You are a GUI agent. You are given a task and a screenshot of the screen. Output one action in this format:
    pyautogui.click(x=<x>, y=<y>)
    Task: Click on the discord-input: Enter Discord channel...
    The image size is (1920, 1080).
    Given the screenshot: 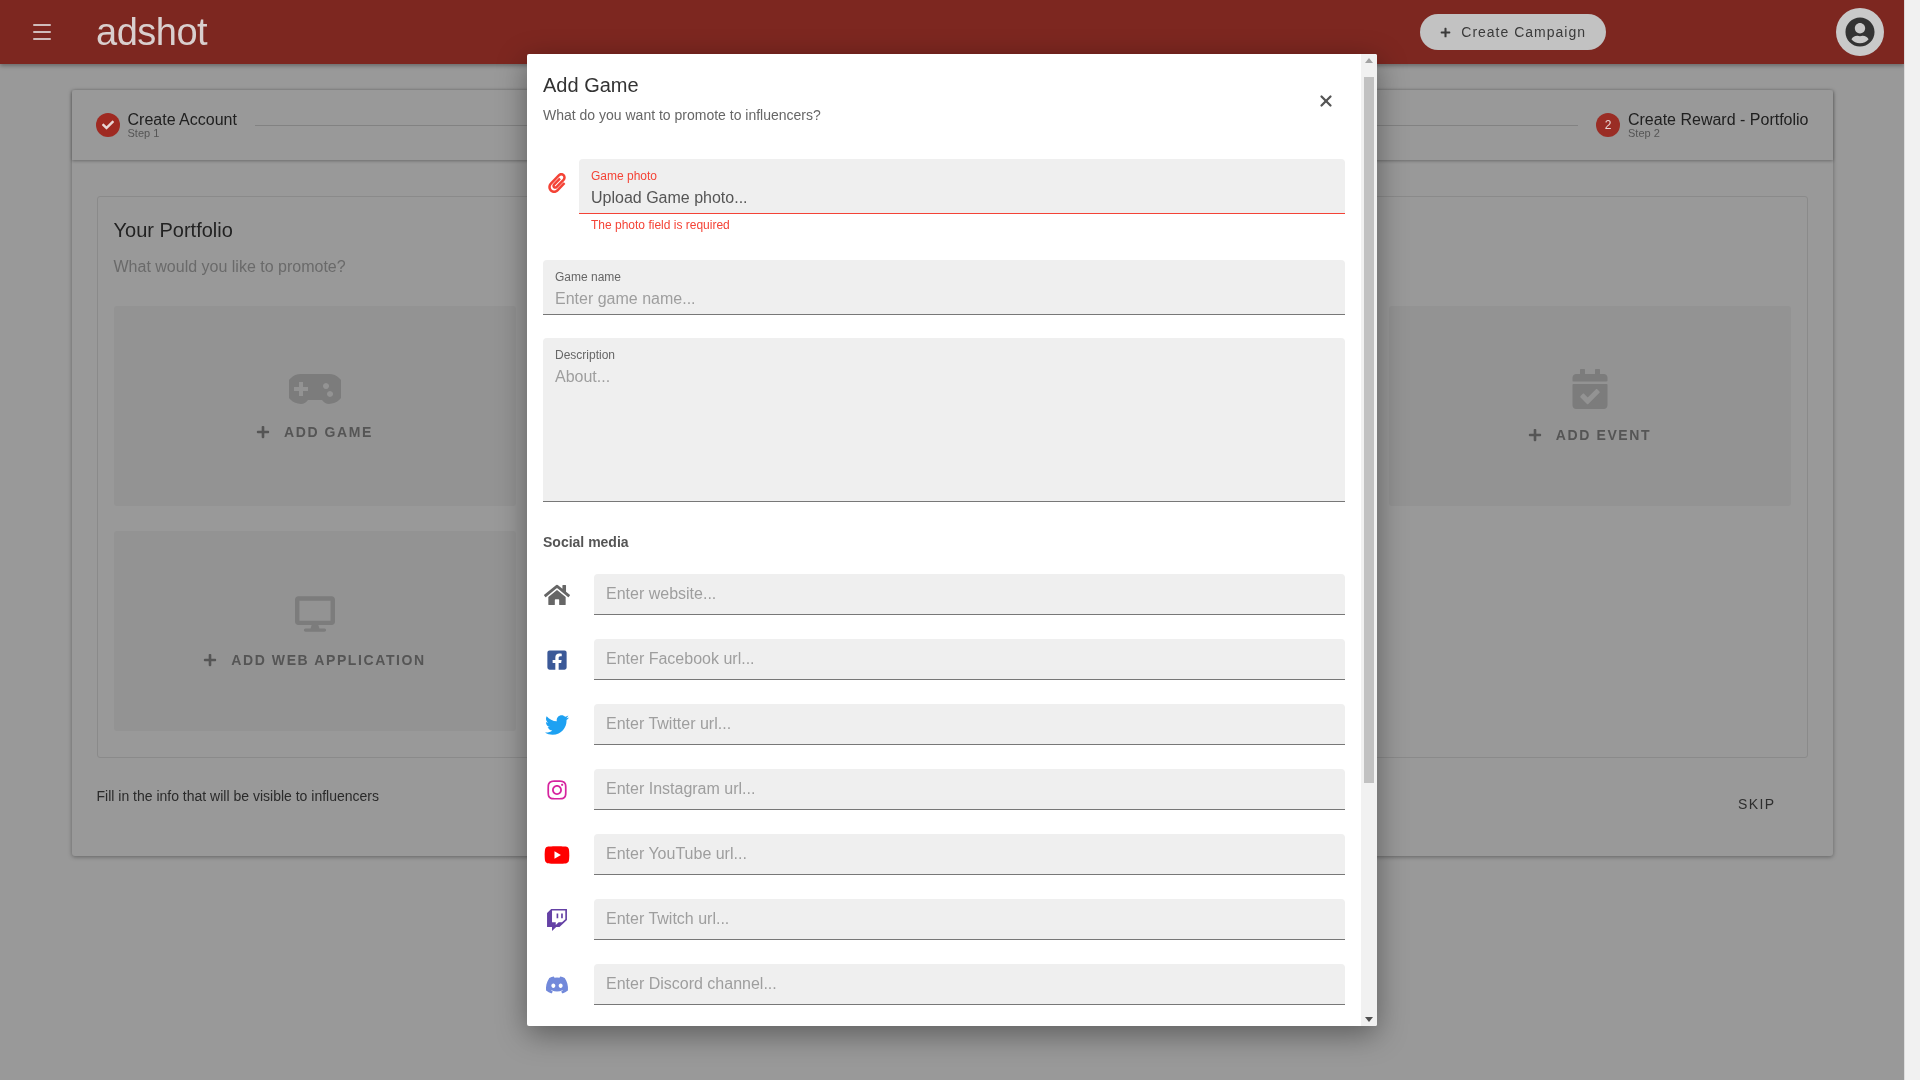 What is the action you would take?
    pyautogui.click(x=969, y=984)
    